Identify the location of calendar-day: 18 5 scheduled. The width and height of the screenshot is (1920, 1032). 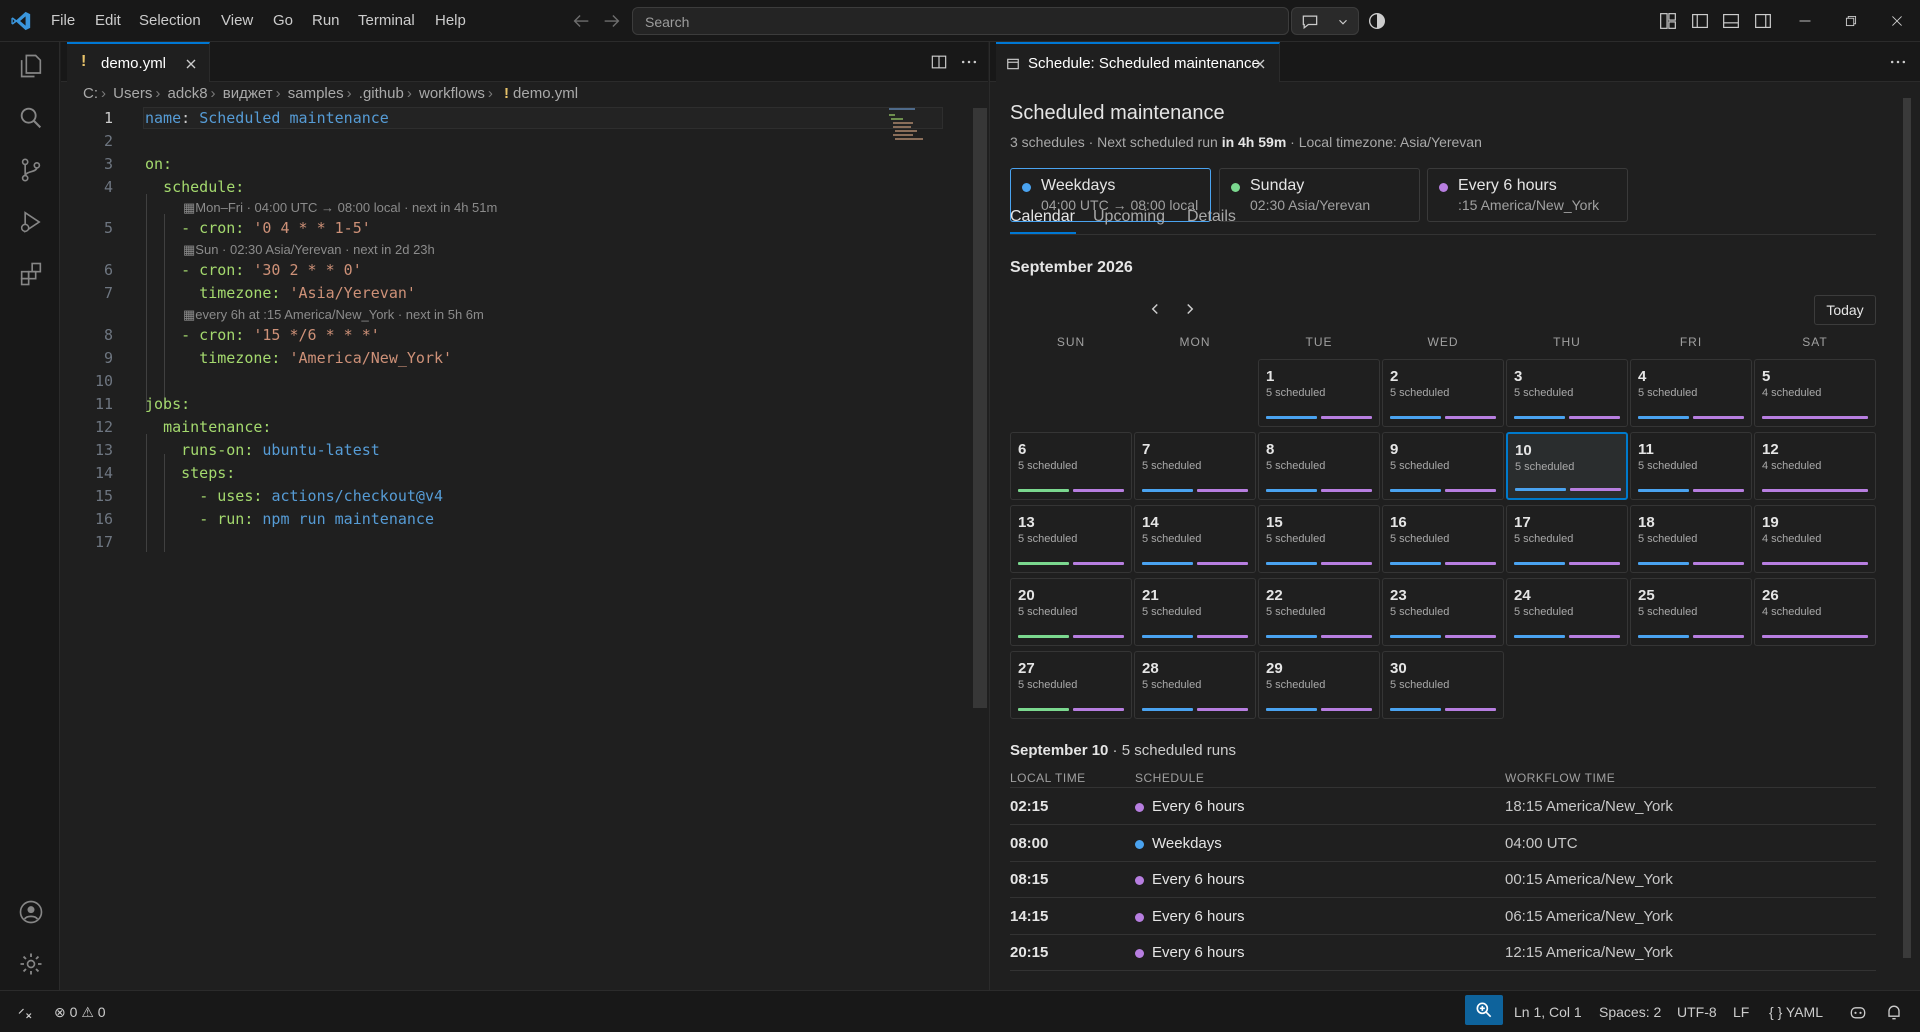
(1691, 539).